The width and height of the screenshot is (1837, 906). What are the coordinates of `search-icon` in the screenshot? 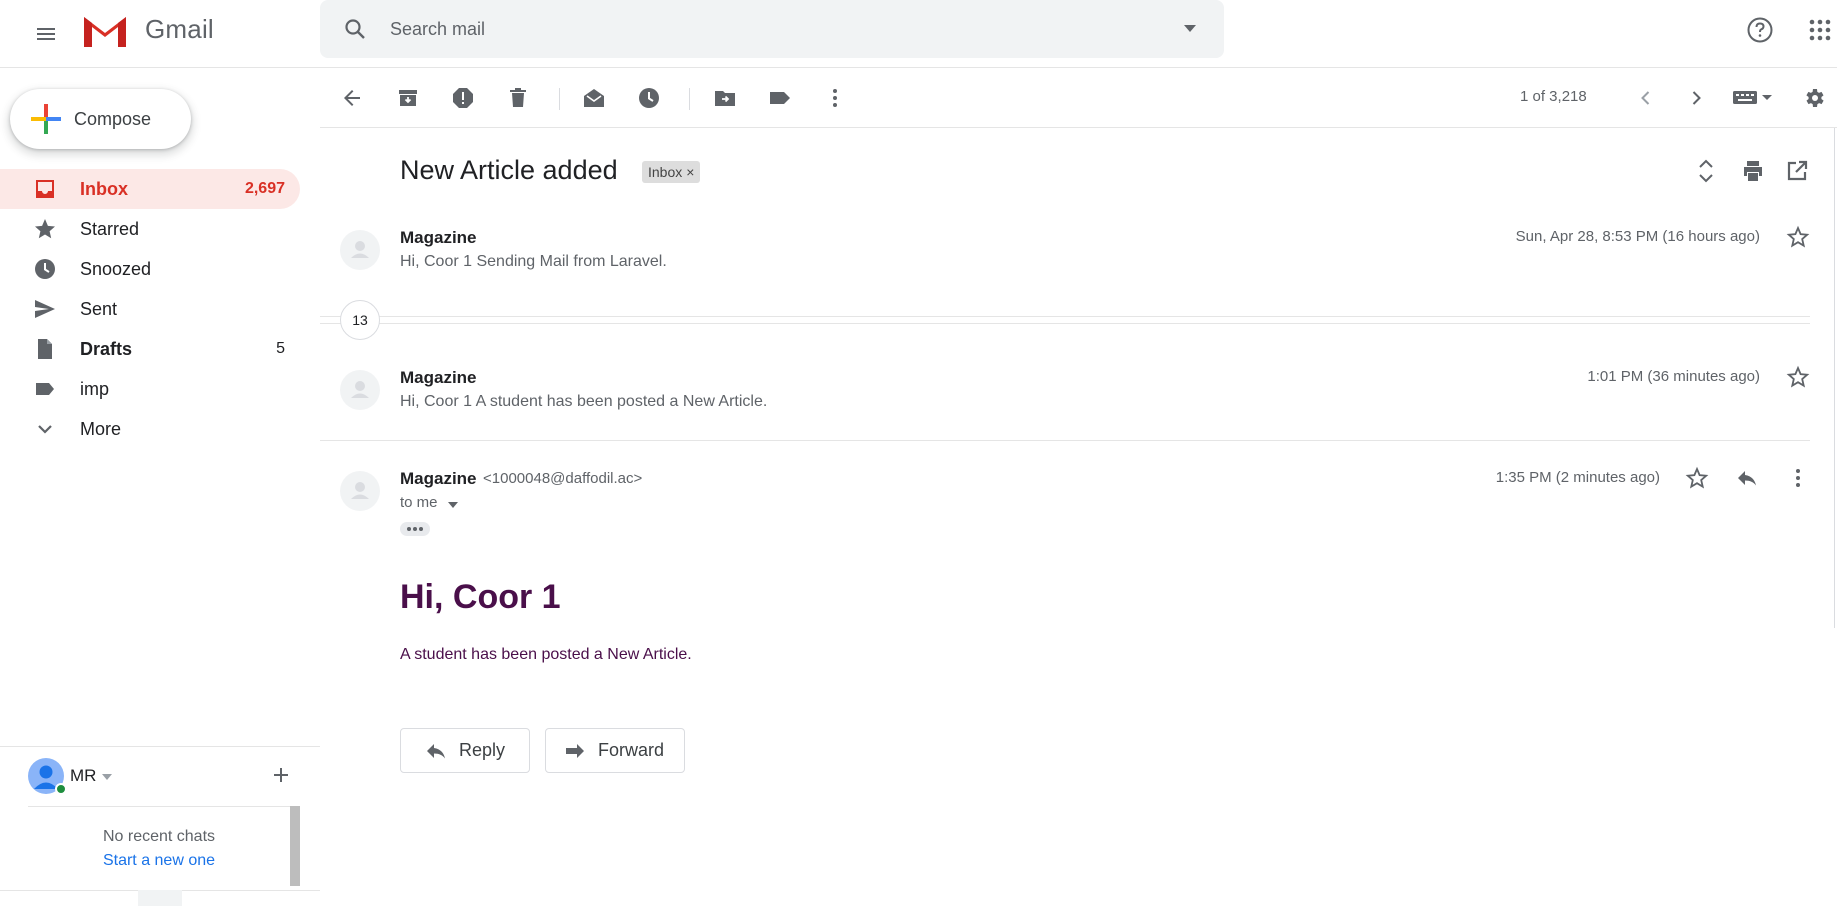 It's located at (355, 29).